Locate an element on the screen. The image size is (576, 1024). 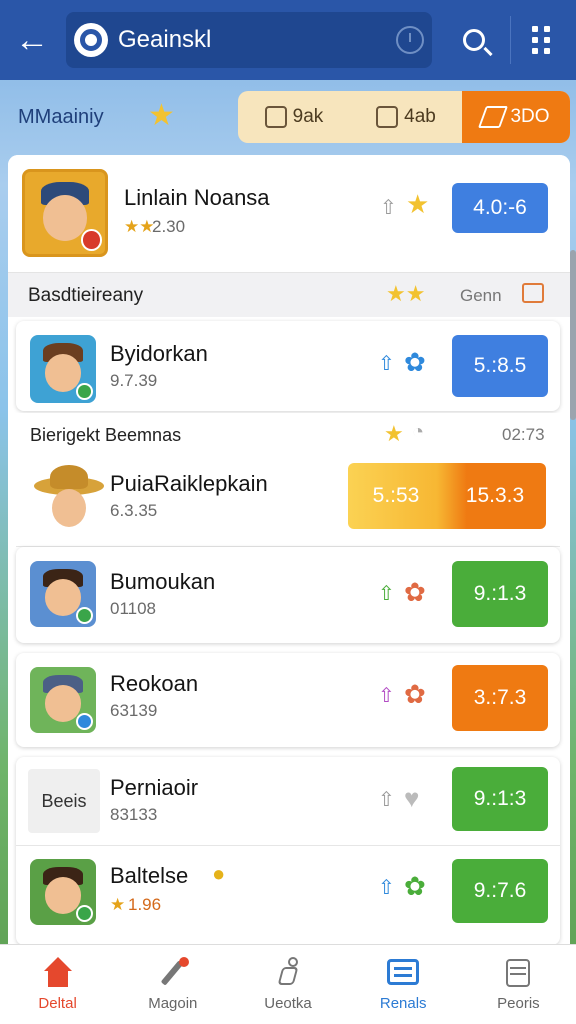
sort-tab-label: 4ab is located at coordinates (420, 116).